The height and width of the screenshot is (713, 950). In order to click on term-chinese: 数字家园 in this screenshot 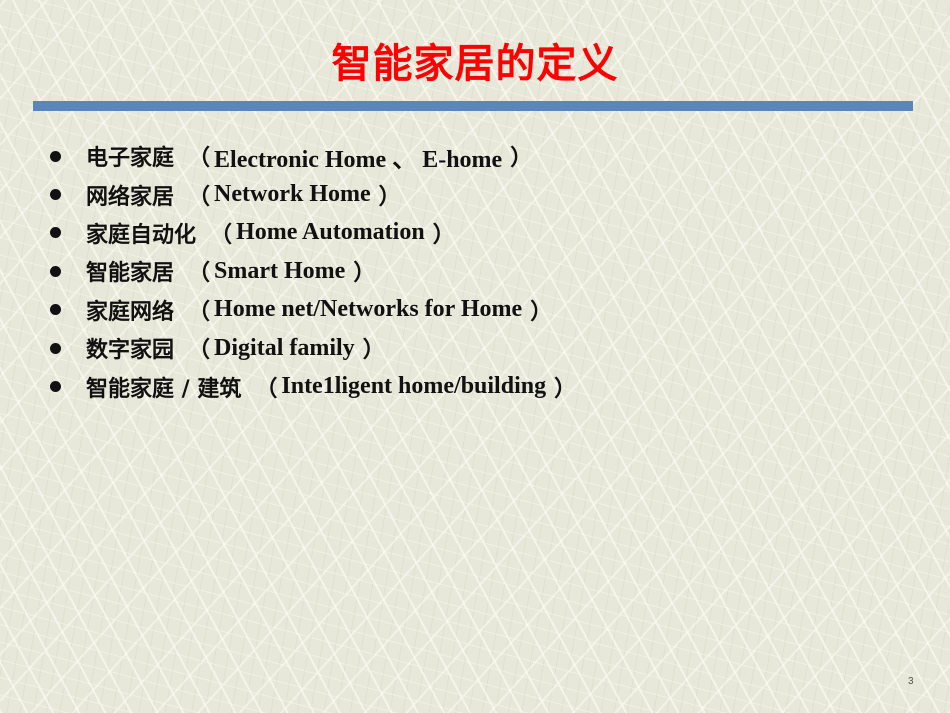, I will do `click(130, 351)`.